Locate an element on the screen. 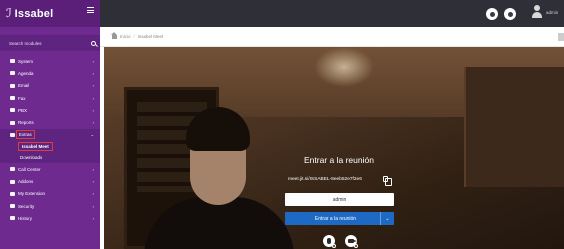 This screenshot has height=249, width=564. printer-icon is located at coordinates (12, 98).